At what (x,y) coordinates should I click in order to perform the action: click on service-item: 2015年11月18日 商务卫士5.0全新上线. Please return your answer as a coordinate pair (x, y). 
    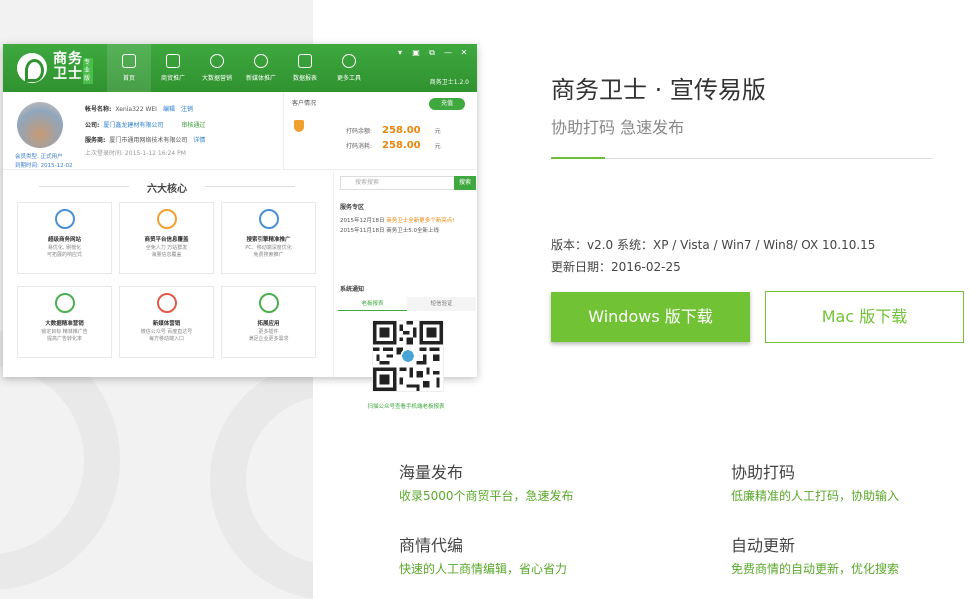
    Looking at the image, I should click on (389, 230).